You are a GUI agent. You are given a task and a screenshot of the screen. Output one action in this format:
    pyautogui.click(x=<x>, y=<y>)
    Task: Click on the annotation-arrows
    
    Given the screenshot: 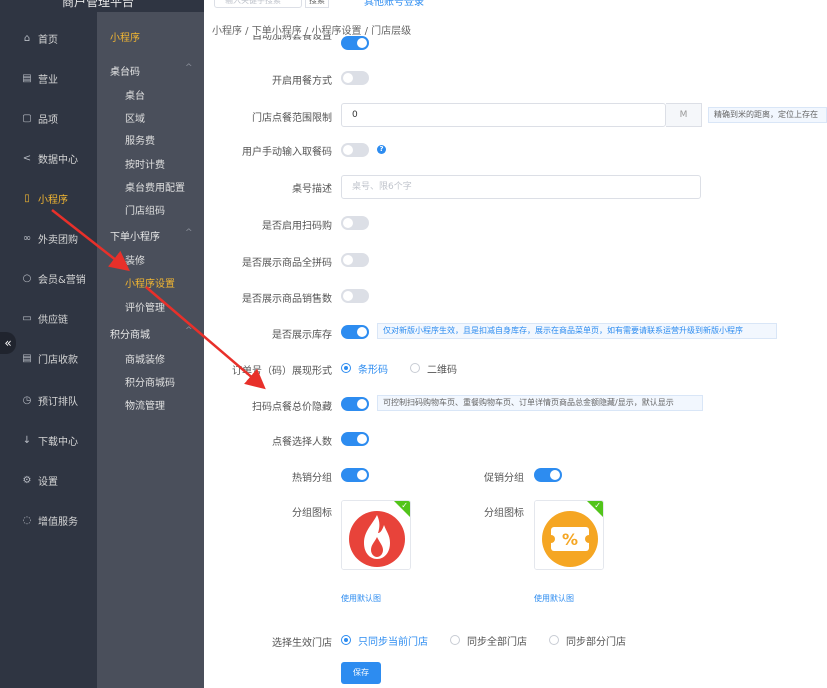 What is the action you would take?
    pyautogui.click(x=158, y=299)
    